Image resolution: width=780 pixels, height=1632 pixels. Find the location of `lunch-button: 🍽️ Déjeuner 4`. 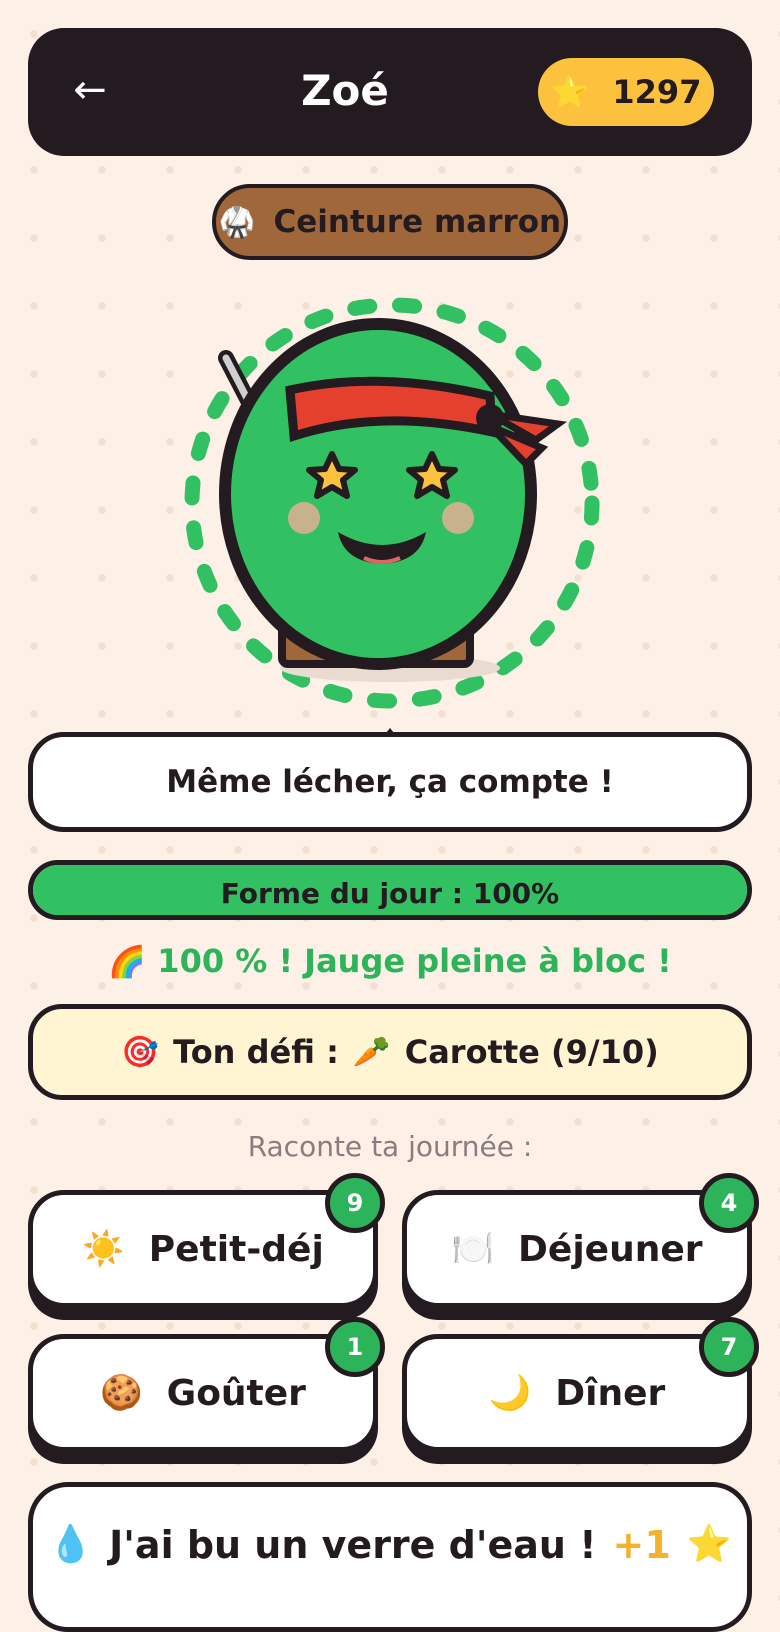

lunch-button: 🍽️ Déjeuner 4 is located at coordinates (580, 1240).